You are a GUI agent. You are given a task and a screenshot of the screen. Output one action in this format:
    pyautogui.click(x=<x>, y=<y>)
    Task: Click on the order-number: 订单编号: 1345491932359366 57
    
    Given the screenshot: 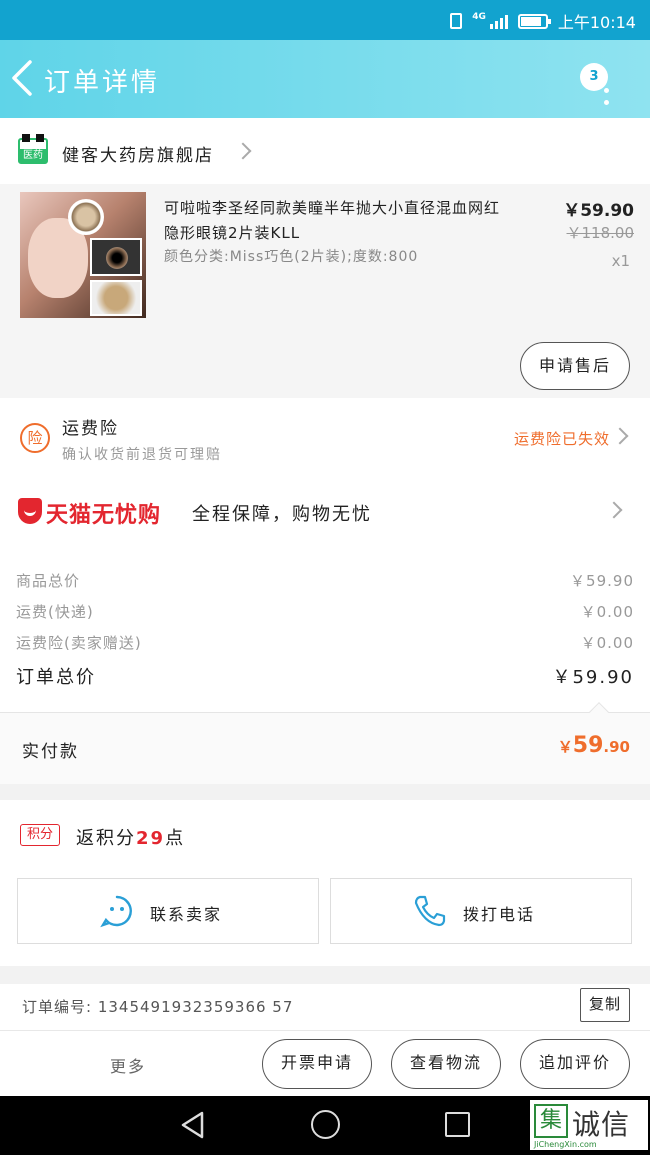 What is the action you would take?
    pyautogui.click(x=157, y=1006)
    